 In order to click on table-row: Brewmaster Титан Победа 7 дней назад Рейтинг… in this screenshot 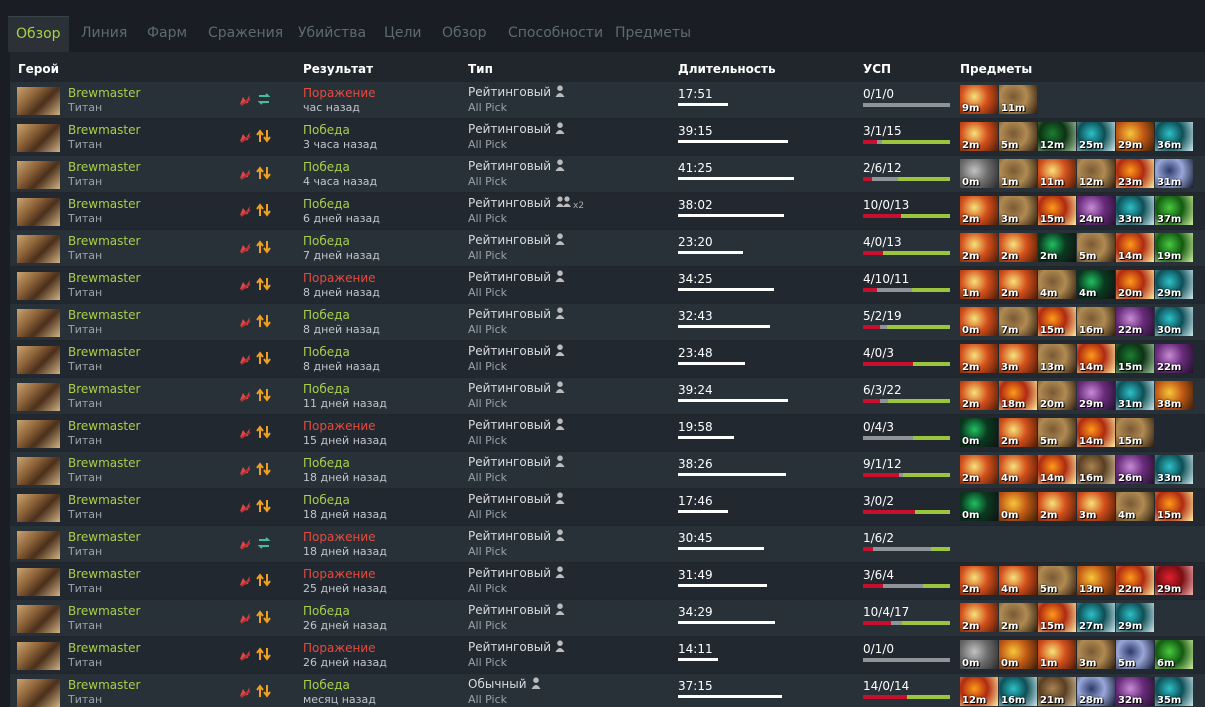, I will do `click(607, 248)`.